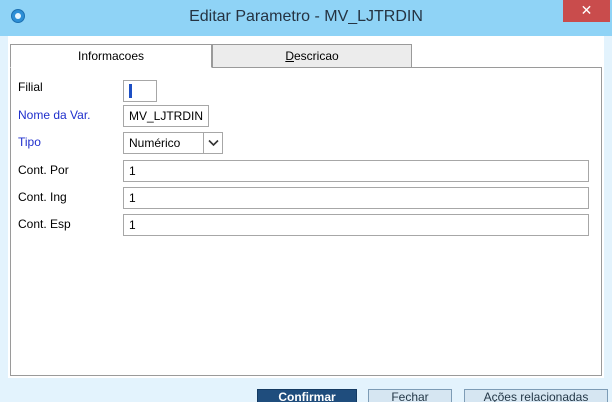  Describe the element at coordinates (307, 395) in the screenshot. I see `confirmar-button: Confirmar` at that location.